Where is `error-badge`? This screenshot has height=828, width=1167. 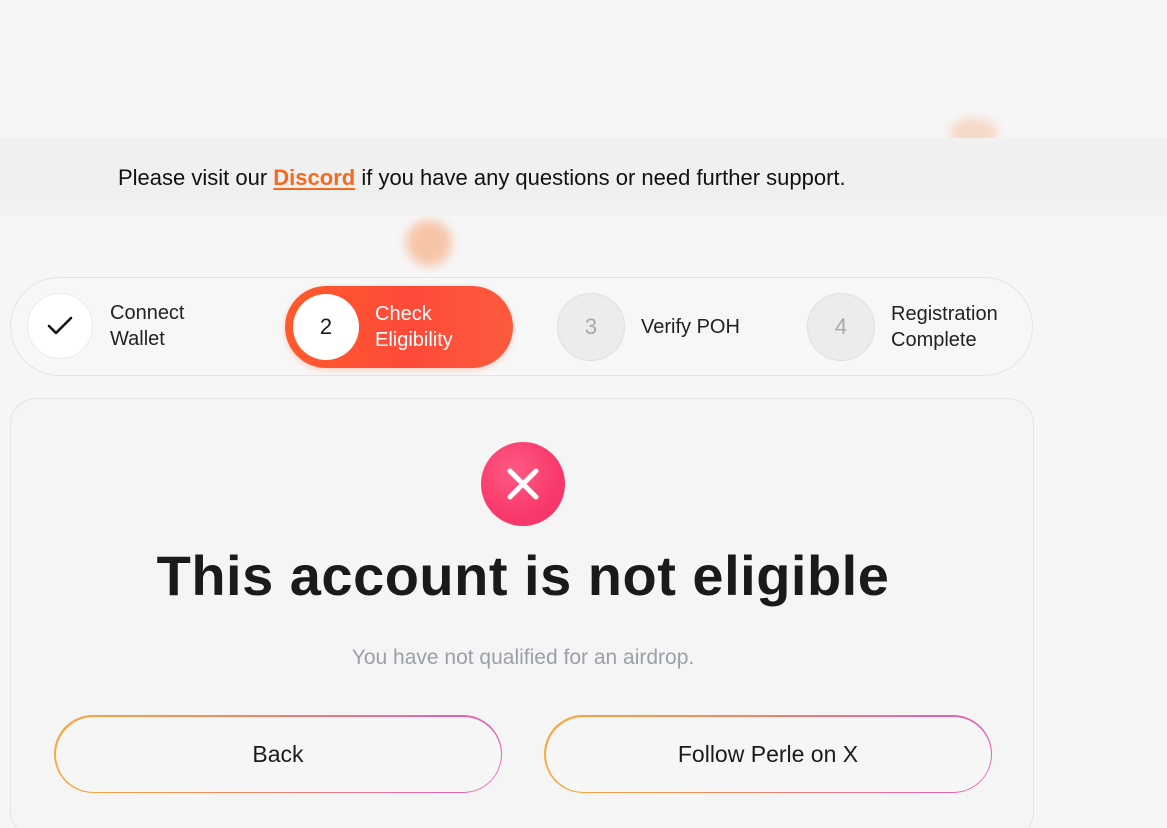
error-badge is located at coordinates (523, 484).